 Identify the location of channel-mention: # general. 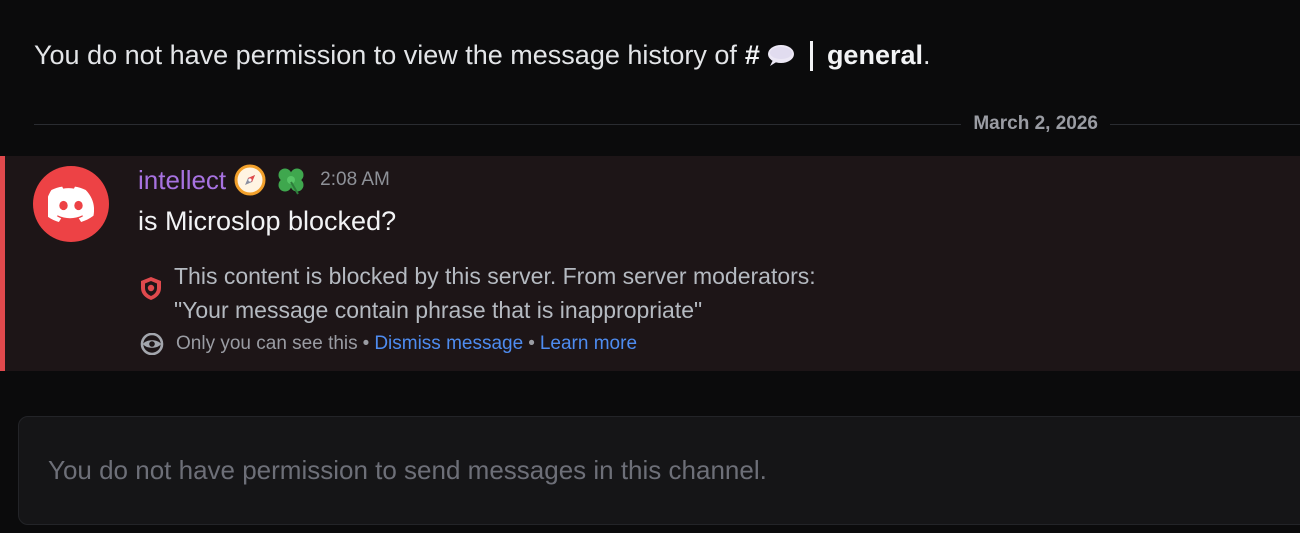
(834, 55).